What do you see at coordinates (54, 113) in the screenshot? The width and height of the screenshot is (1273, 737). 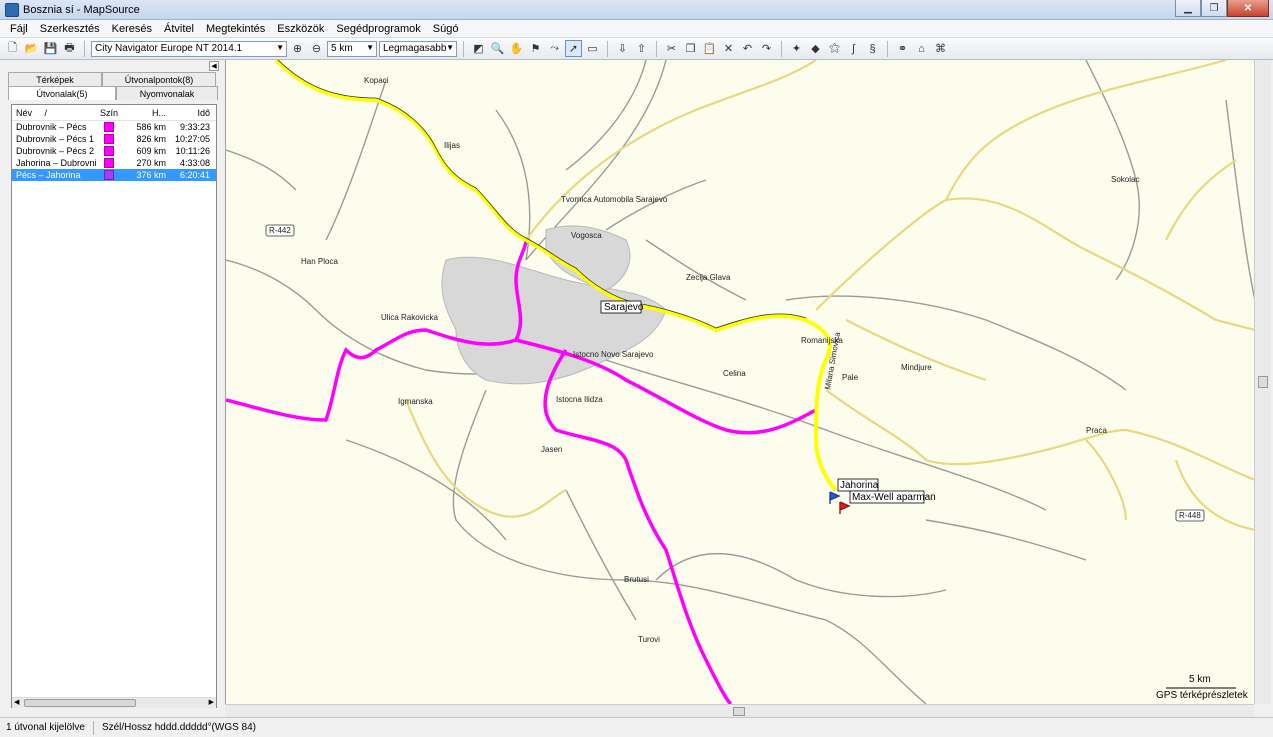 I see `column-header-name: Név /` at bounding box center [54, 113].